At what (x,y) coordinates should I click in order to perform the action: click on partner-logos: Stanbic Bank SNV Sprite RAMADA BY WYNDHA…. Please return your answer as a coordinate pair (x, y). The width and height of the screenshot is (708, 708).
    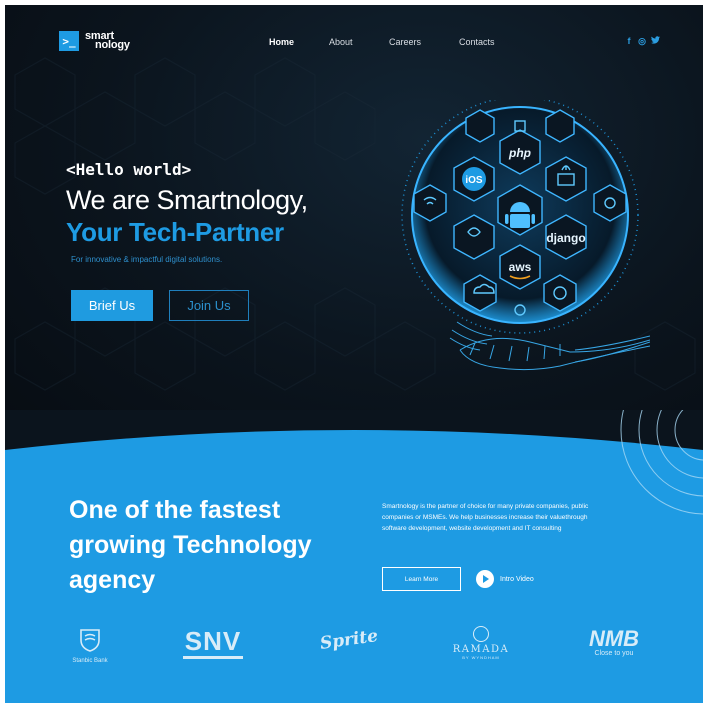
    Looking at the image, I should click on (354, 650).